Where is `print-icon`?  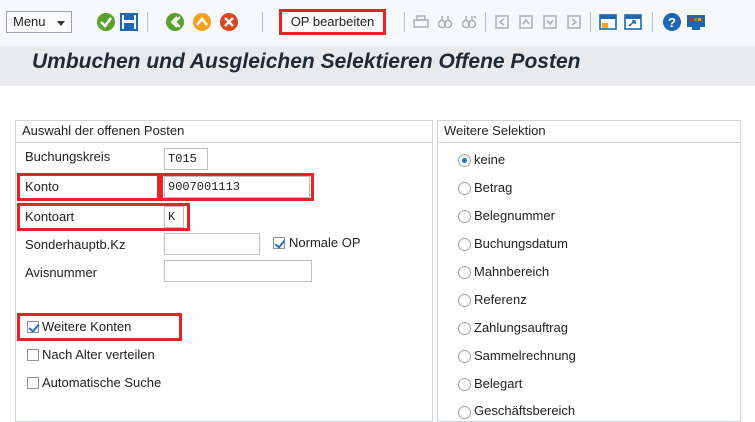 print-icon is located at coordinates (421, 22).